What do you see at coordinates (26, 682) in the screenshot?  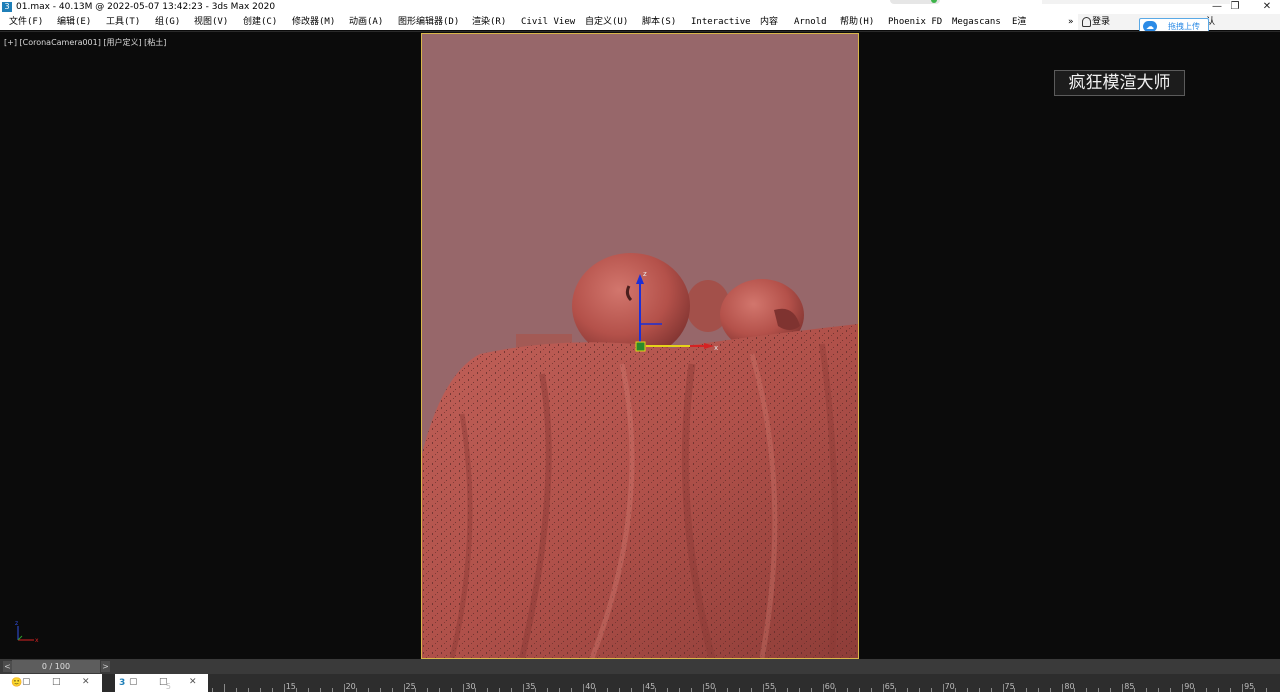 I see `tab-app-icon: ▢` at bounding box center [26, 682].